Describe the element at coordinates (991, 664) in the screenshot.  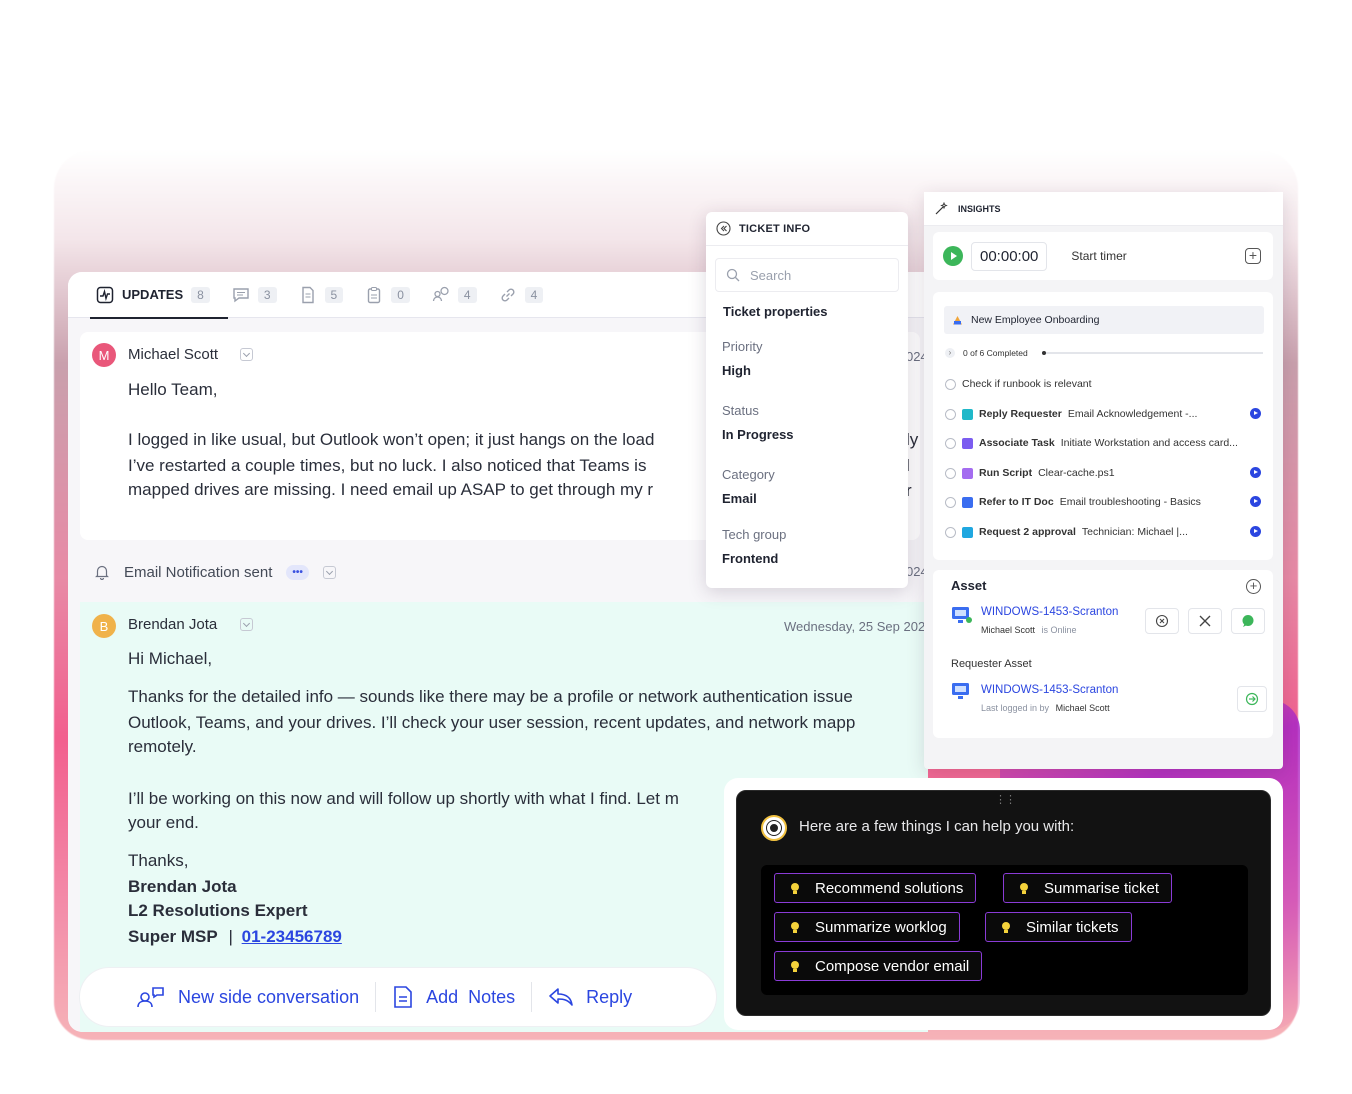
I see `requester-asset-title: Requester Asset` at that location.